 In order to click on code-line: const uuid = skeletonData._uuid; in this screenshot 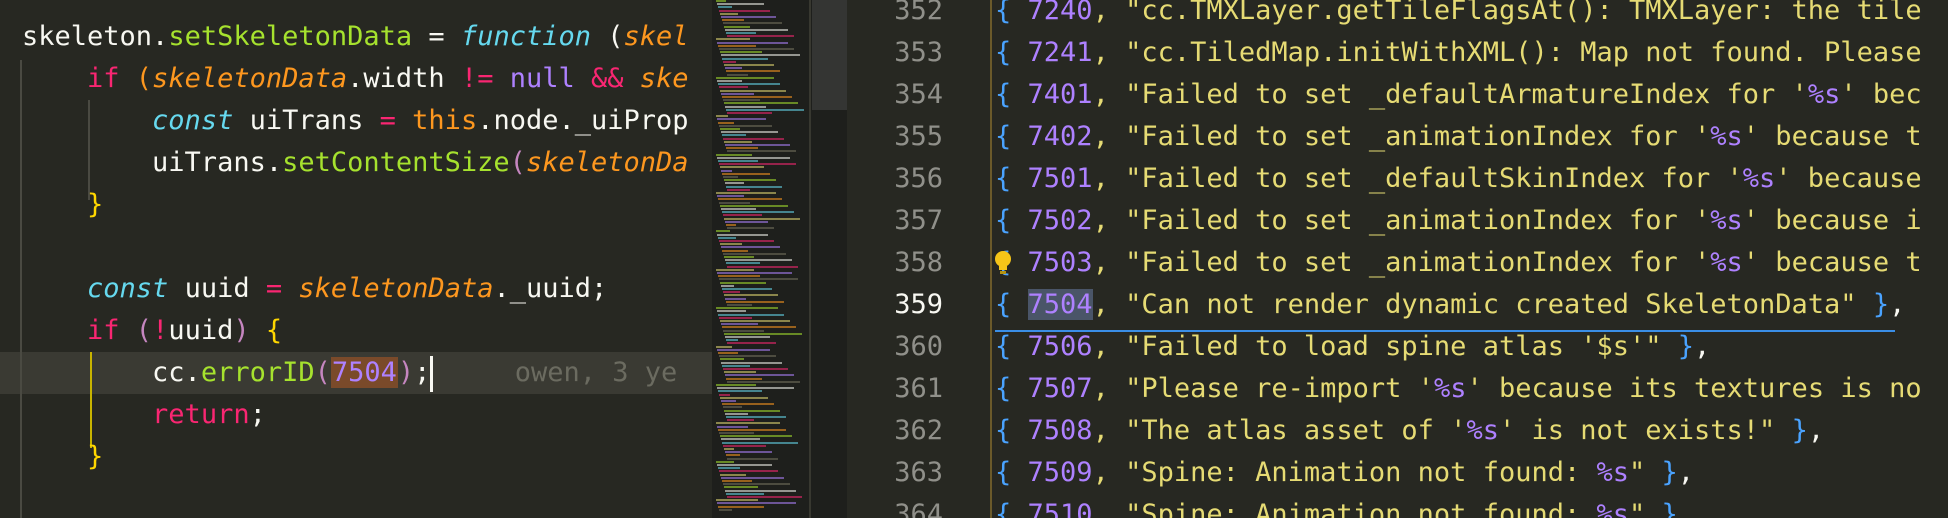, I will do `click(314, 289)`.